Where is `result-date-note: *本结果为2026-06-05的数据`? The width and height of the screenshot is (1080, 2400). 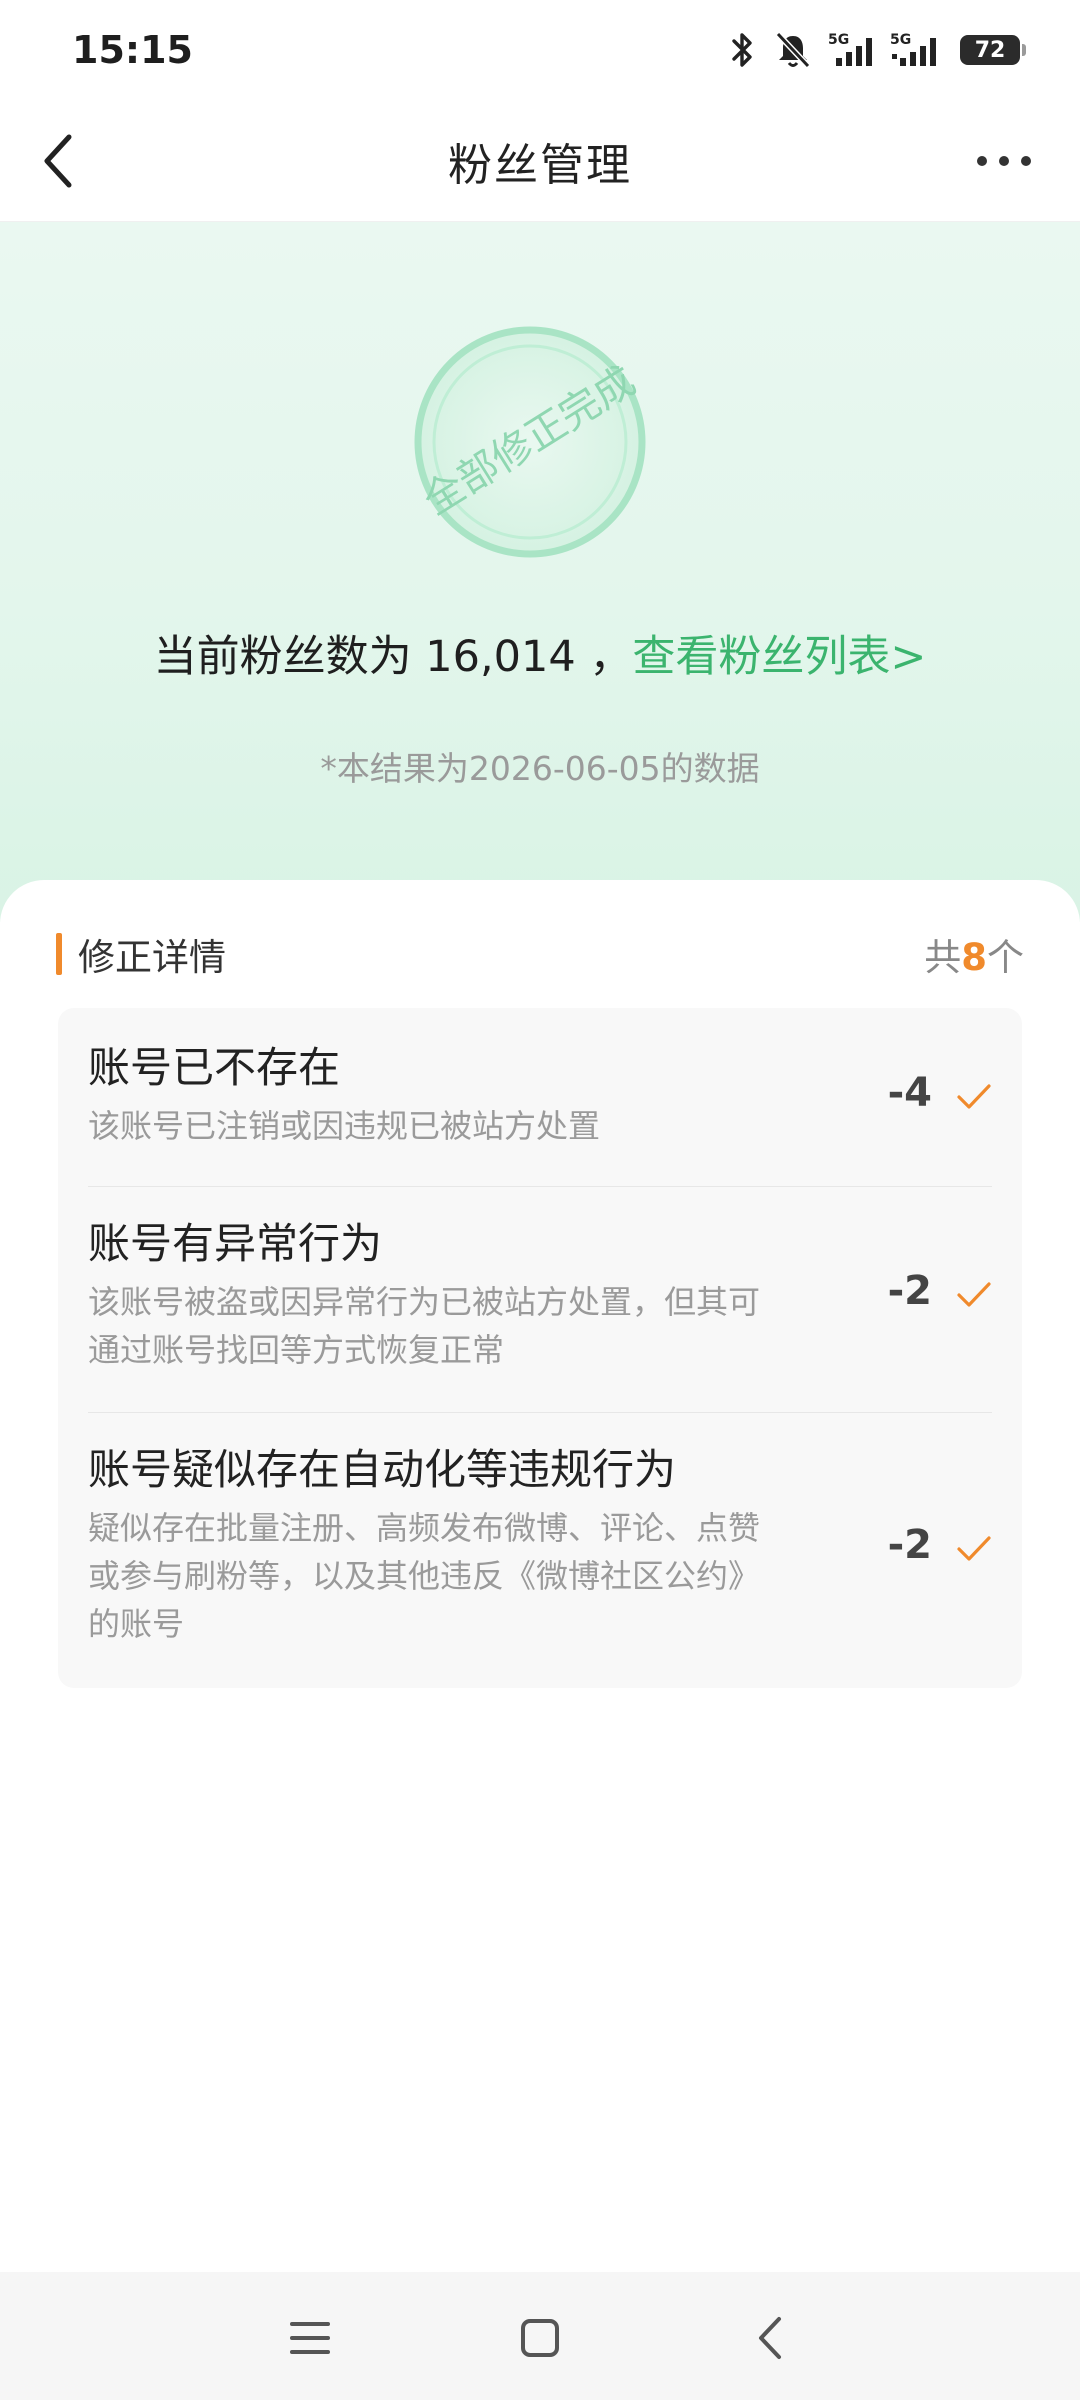
result-date-note: *本结果为2026-06-05的数据 is located at coordinates (540, 768).